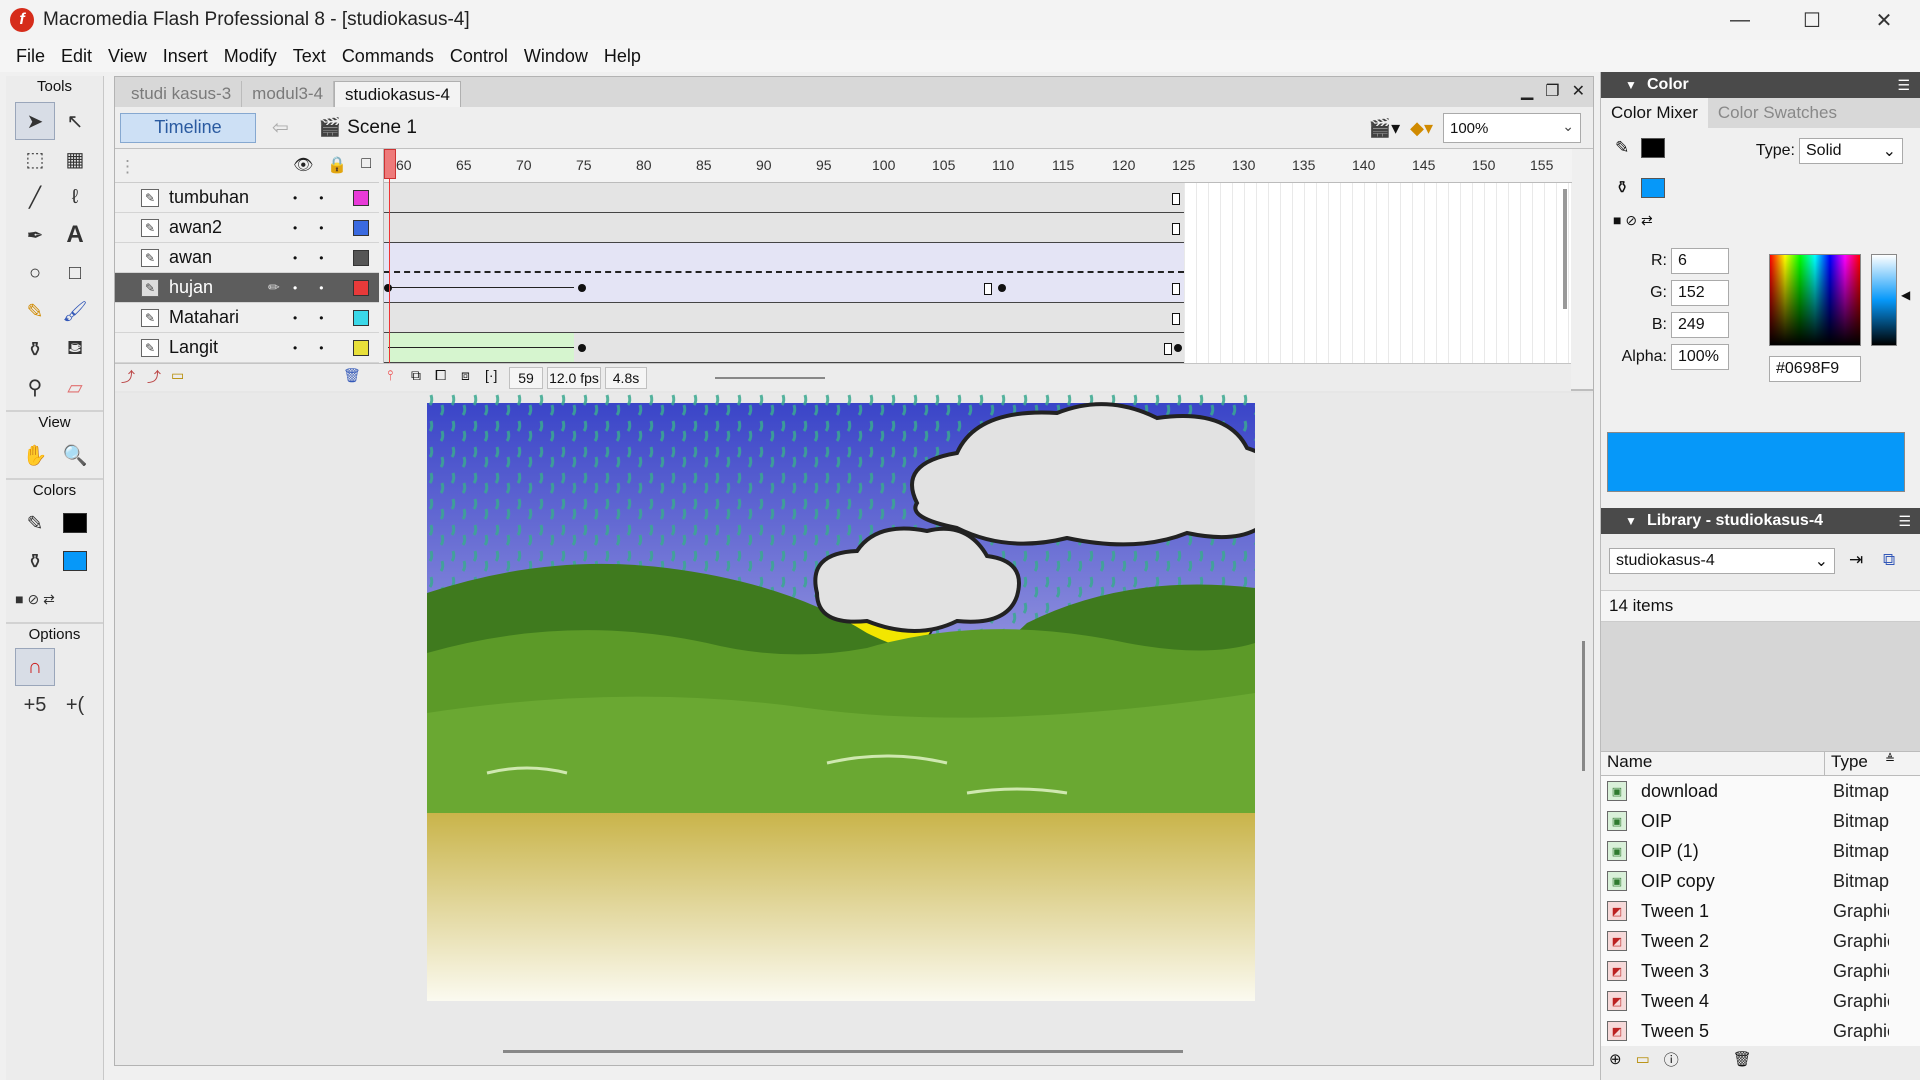 The height and width of the screenshot is (1080, 1920). Describe the element at coordinates (1851, 151) in the screenshot. I see `type-select: Solid ⌄` at that location.